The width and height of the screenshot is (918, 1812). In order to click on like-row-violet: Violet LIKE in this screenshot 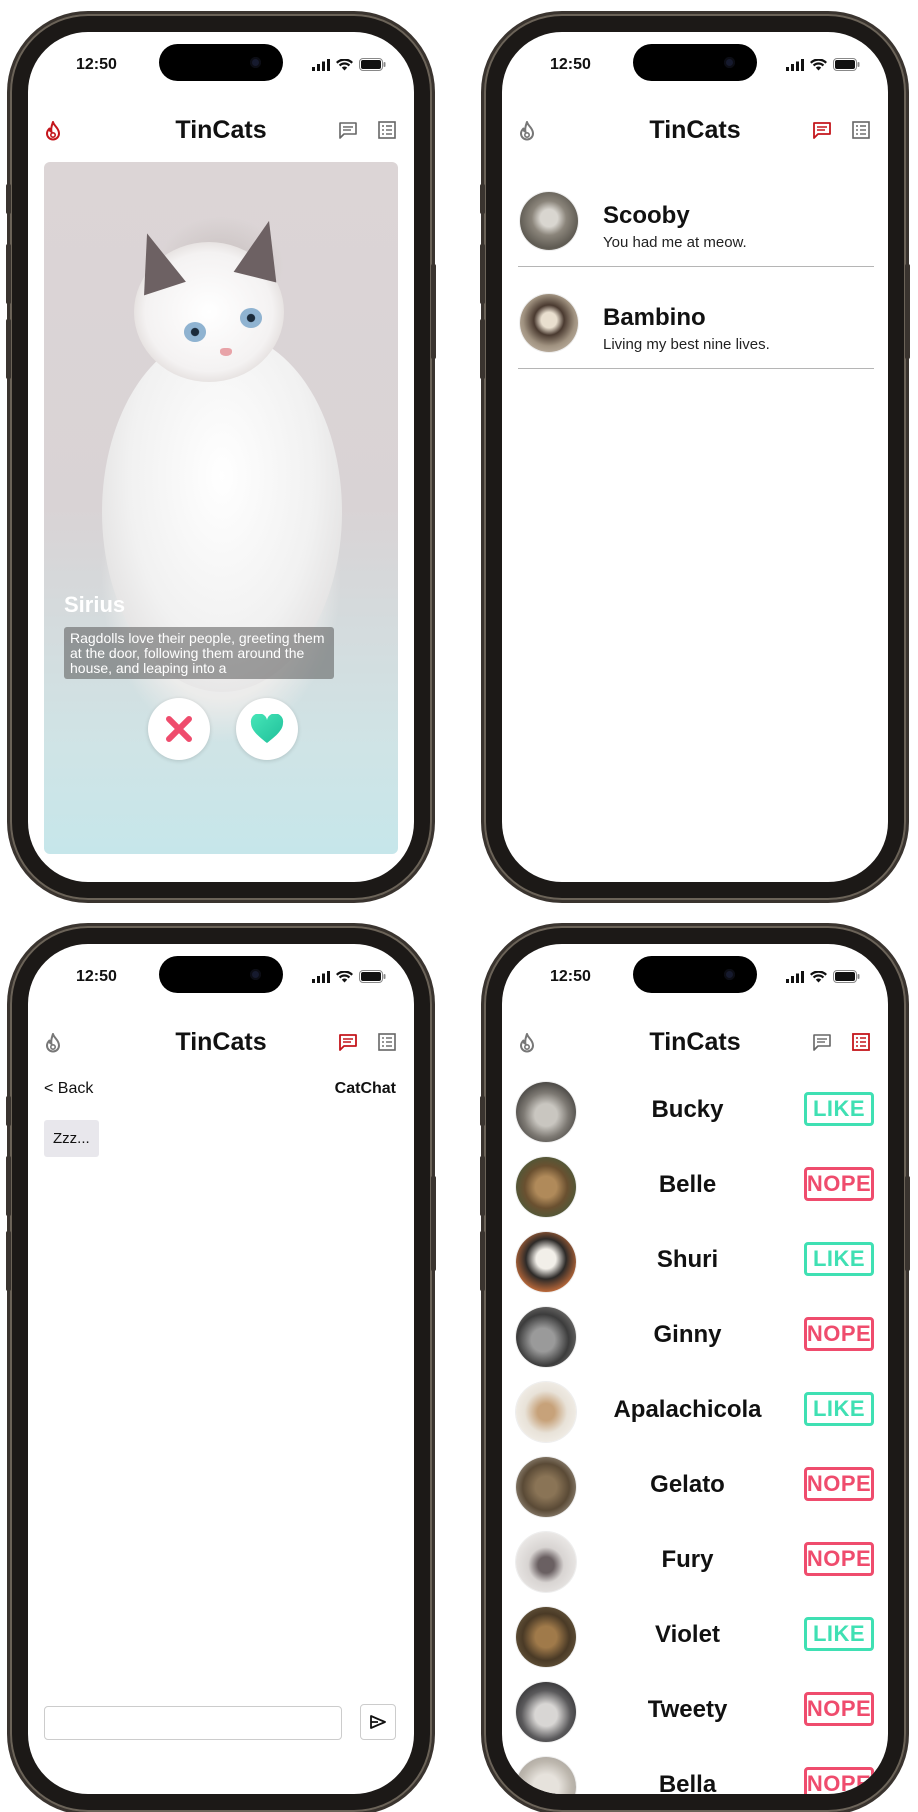, I will do `click(695, 1636)`.